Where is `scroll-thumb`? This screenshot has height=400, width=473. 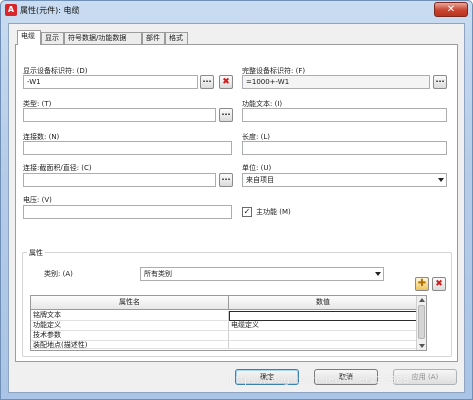 scroll-thumb is located at coordinates (421, 322).